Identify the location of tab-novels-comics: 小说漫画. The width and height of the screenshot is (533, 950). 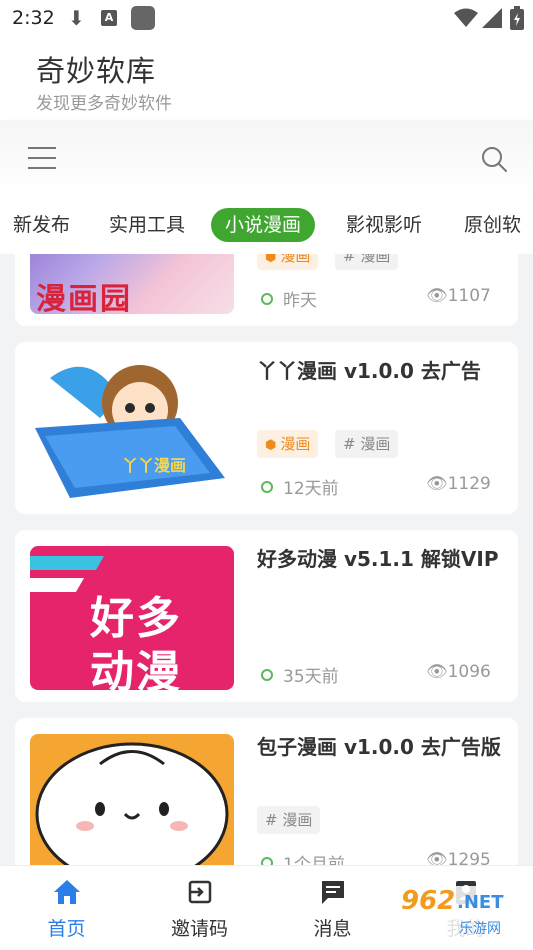
(263, 225).